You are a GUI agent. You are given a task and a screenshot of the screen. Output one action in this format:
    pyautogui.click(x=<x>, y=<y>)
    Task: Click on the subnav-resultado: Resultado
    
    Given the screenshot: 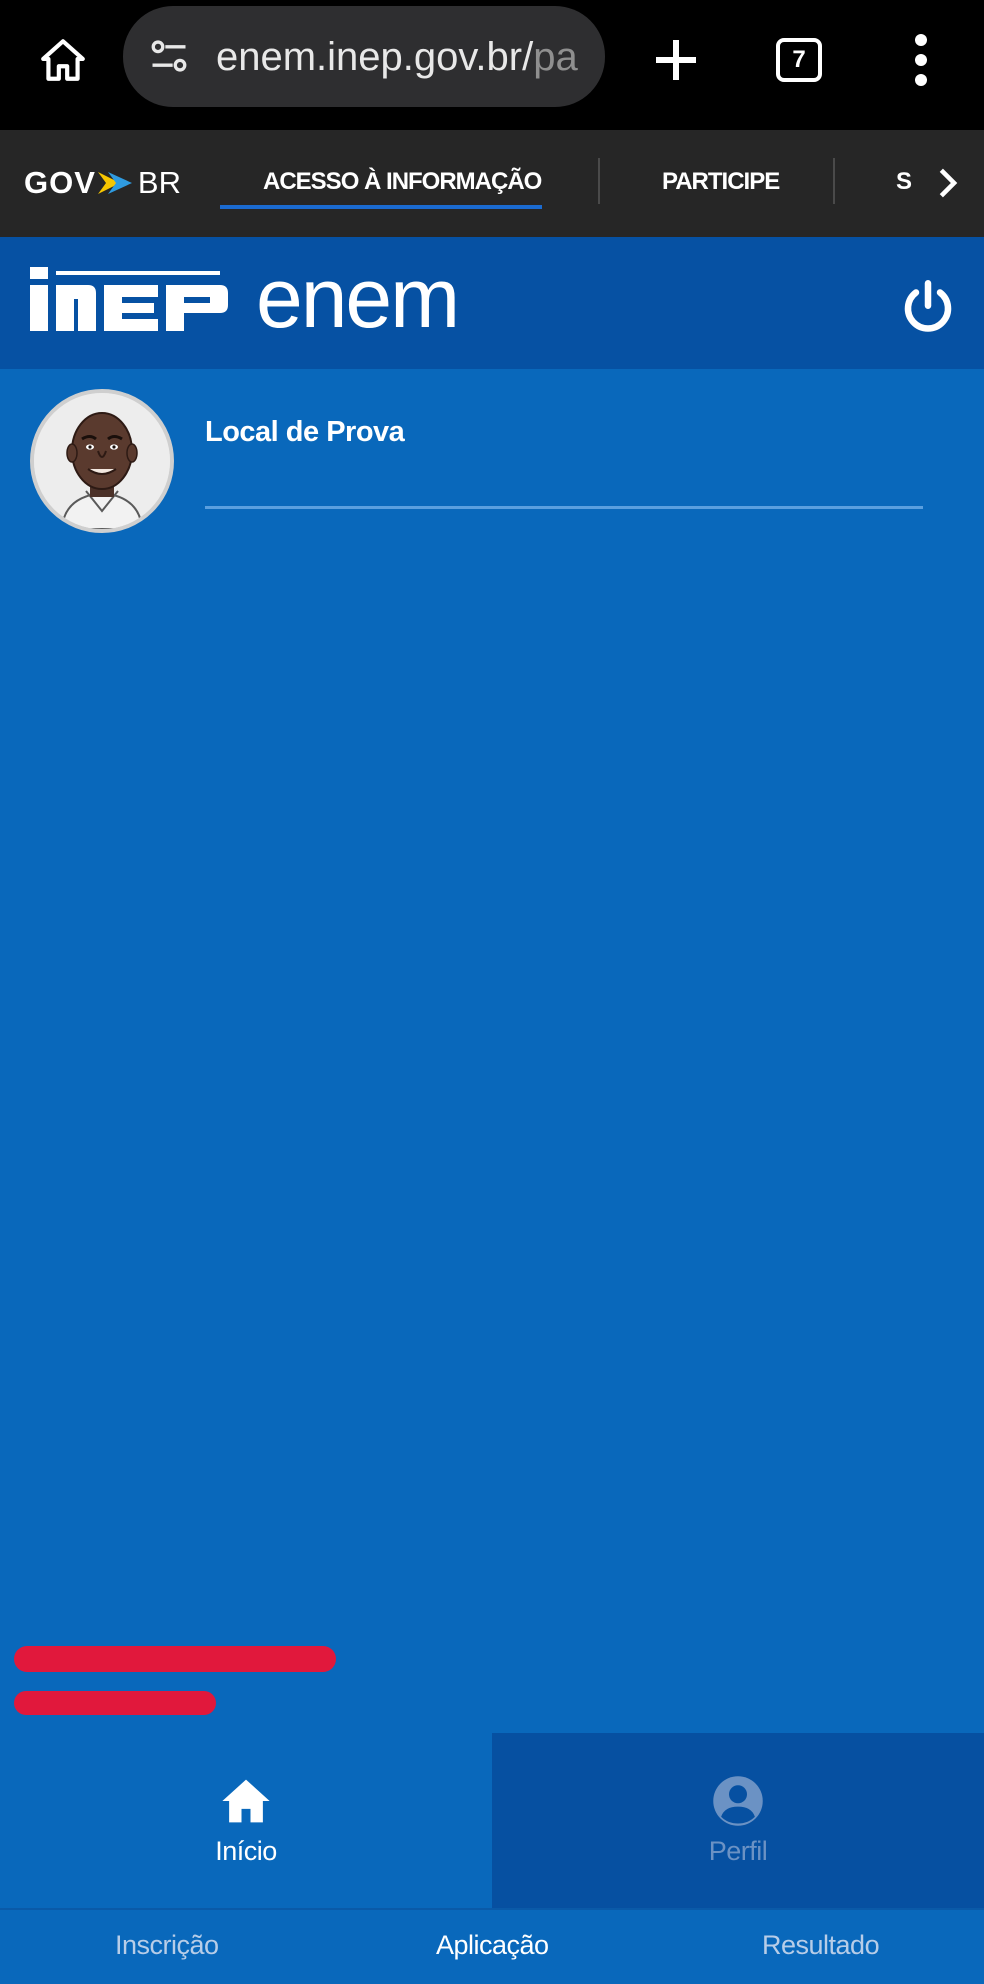 What is the action you would take?
    pyautogui.click(x=821, y=1945)
    